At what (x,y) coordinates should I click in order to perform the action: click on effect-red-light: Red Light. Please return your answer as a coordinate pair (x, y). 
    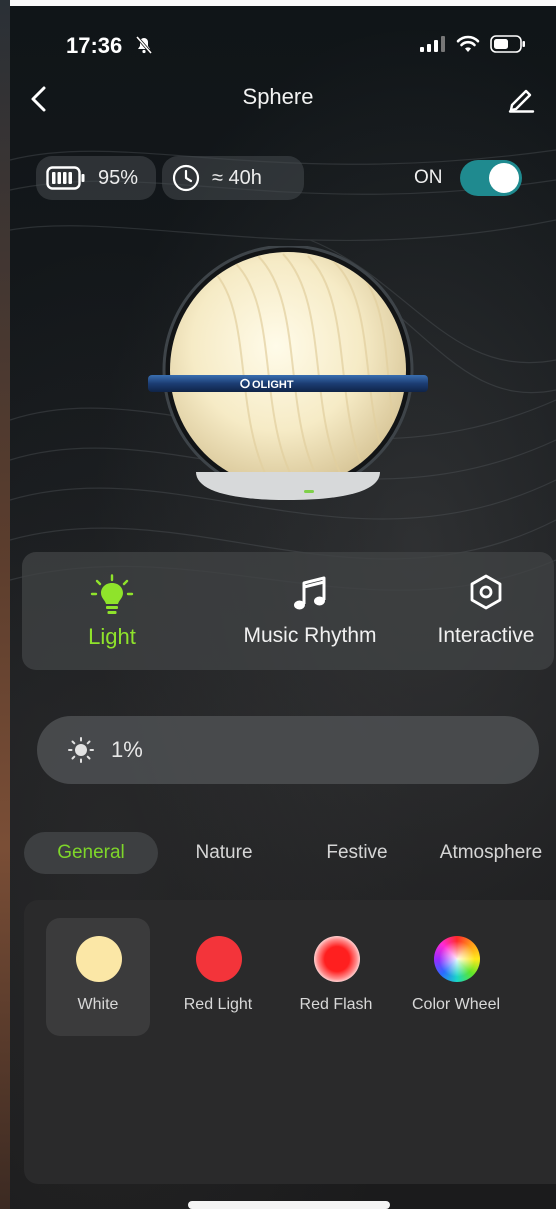
    Looking at the image, I should click on (218, 977).